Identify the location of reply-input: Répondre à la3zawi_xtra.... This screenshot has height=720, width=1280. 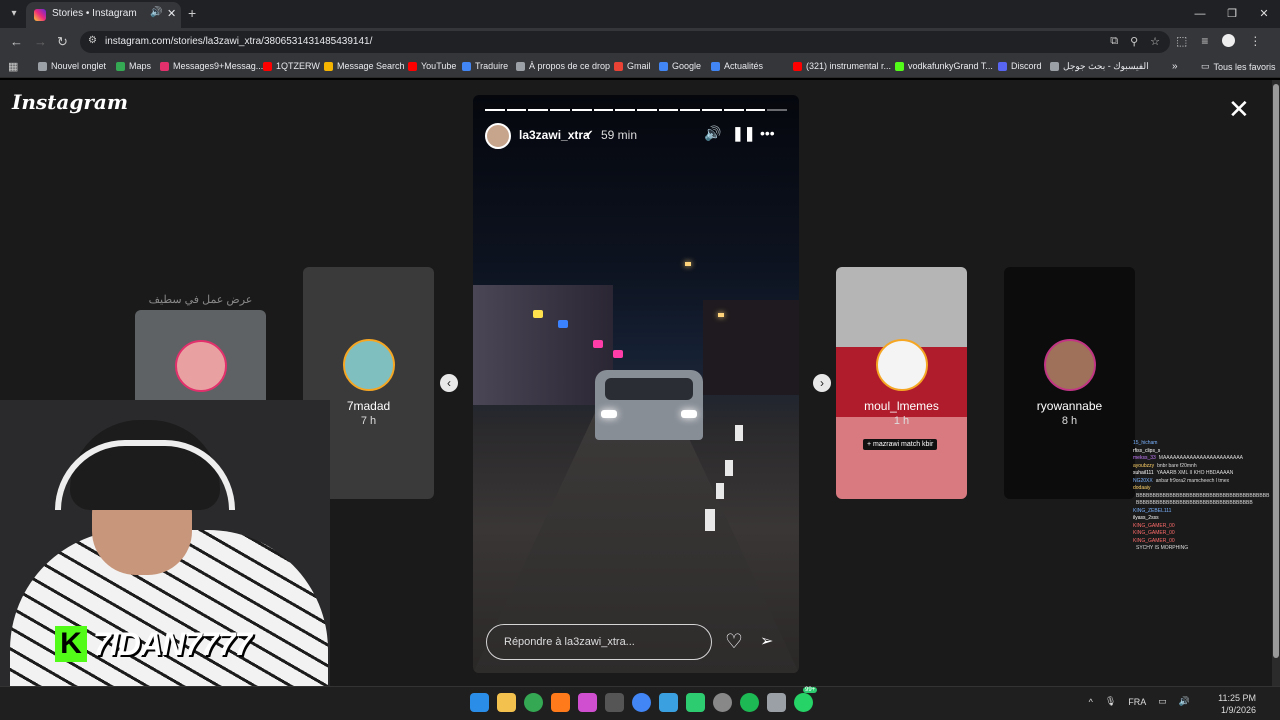
(599, 642).